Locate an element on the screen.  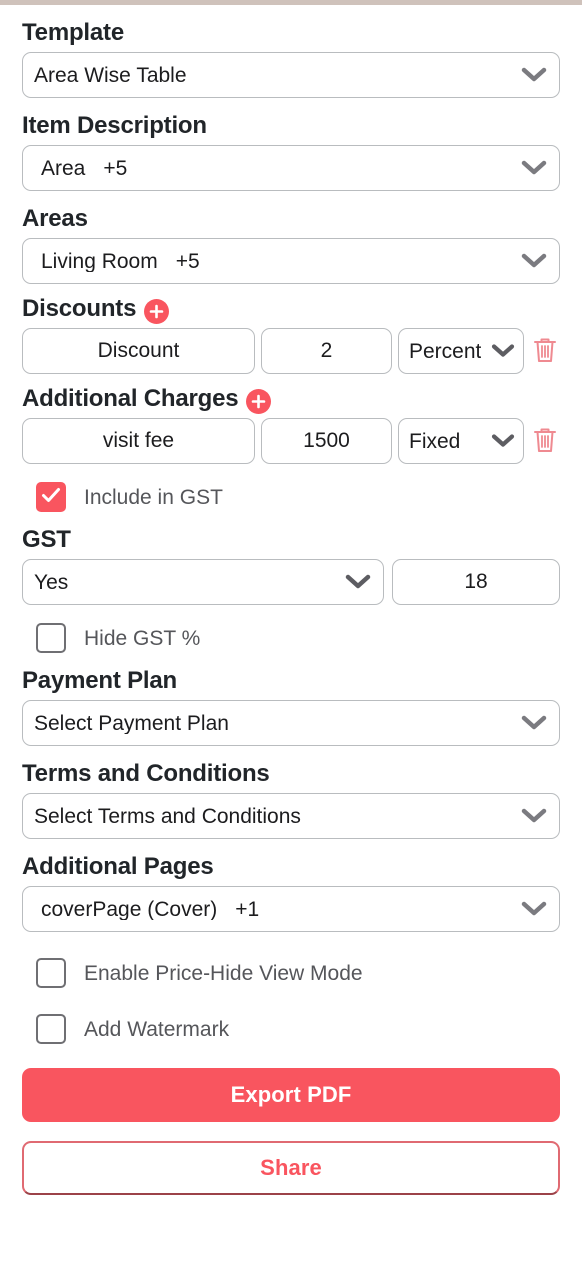
discount-type-select: Percent is located at coordinates (461, 351).